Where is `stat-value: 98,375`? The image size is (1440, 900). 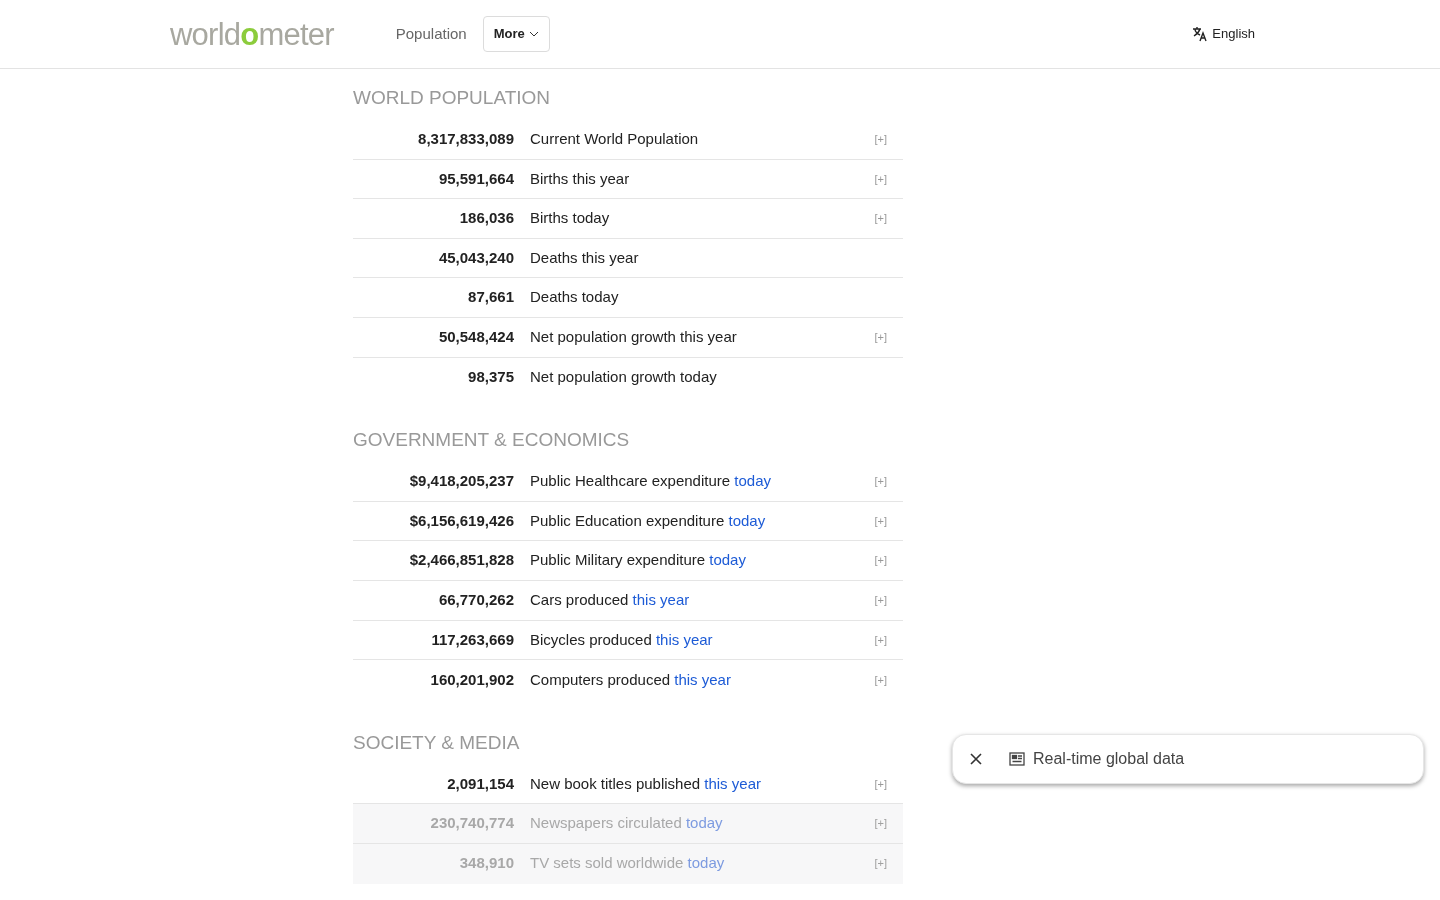
stat-value: 98,375 is located at coordinates (490, 377).